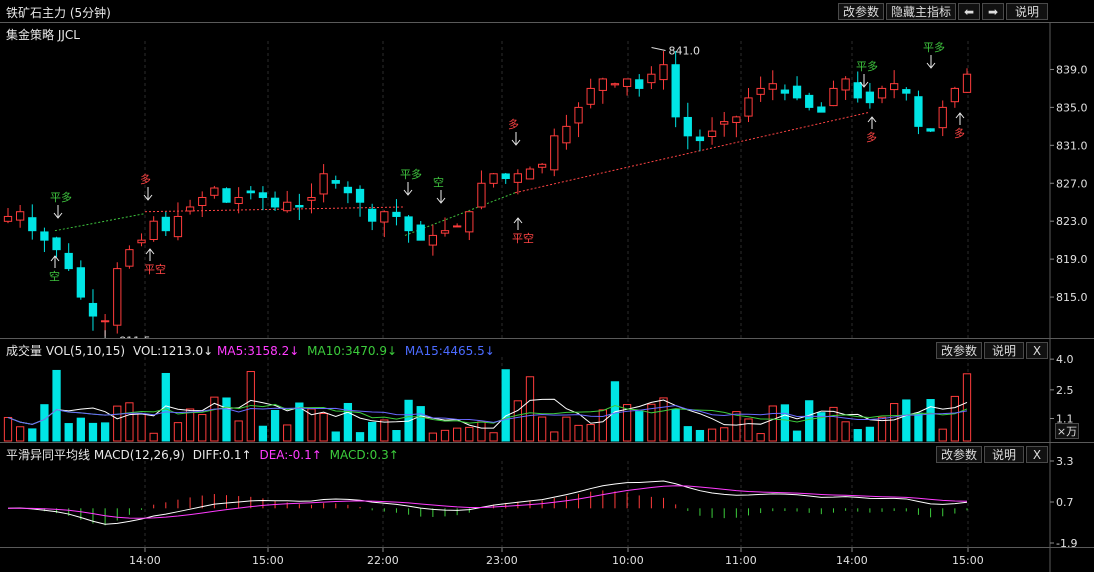 The width and height of the screenshot is (1094, 572). What do you see at coordinates (969, 11) in the screenshot?
I see `prev-arrow-icon: ⬅` at bounding box center [969, 11].